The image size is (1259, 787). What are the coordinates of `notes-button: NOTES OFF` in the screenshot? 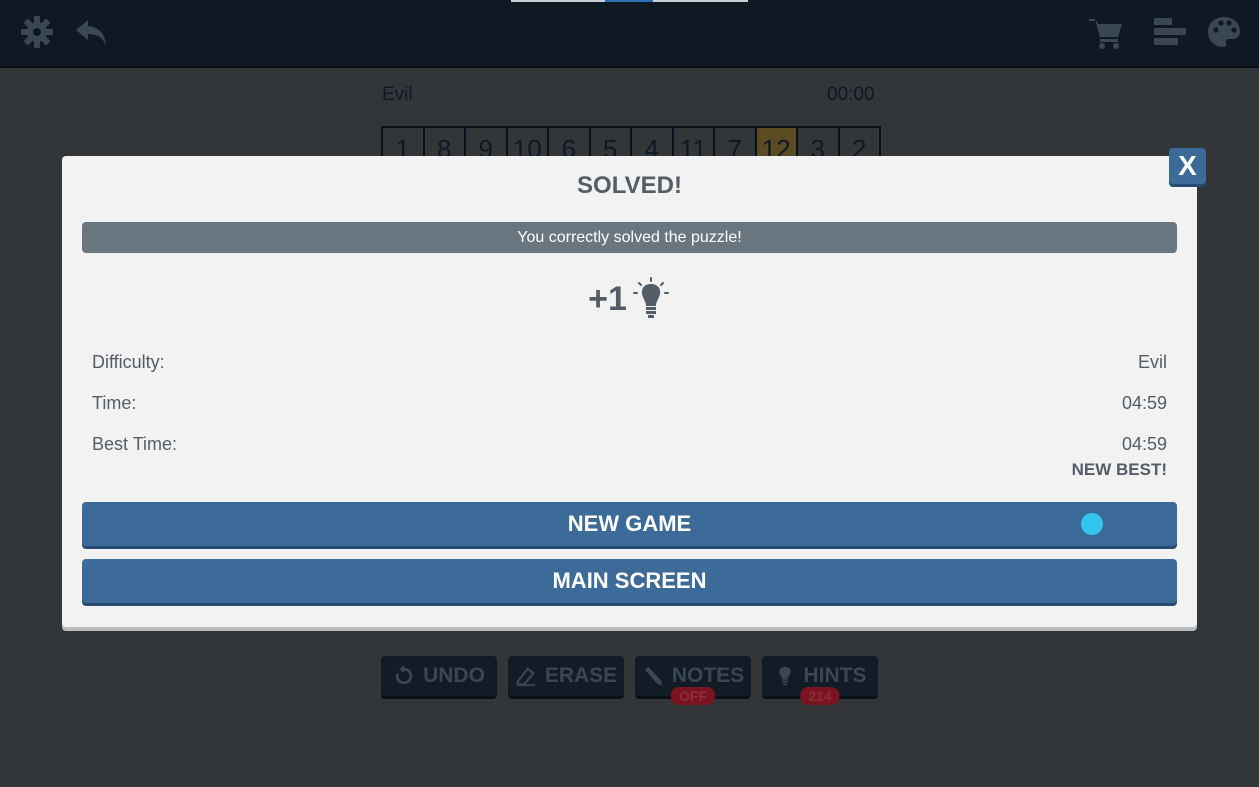 It's located at (693, 680).